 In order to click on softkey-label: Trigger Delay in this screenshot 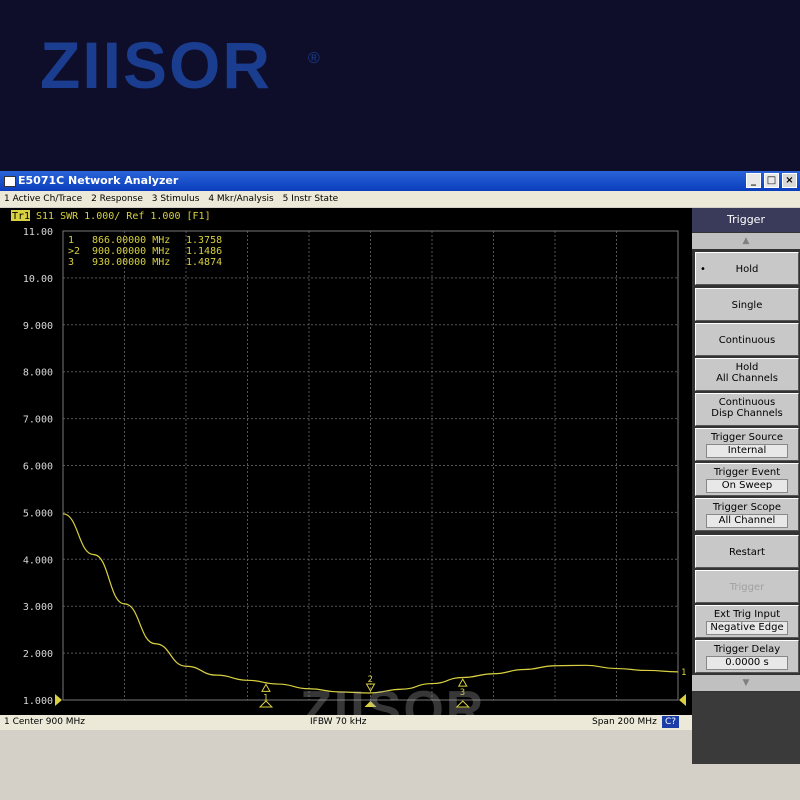, I will do `click(747, 649)`.